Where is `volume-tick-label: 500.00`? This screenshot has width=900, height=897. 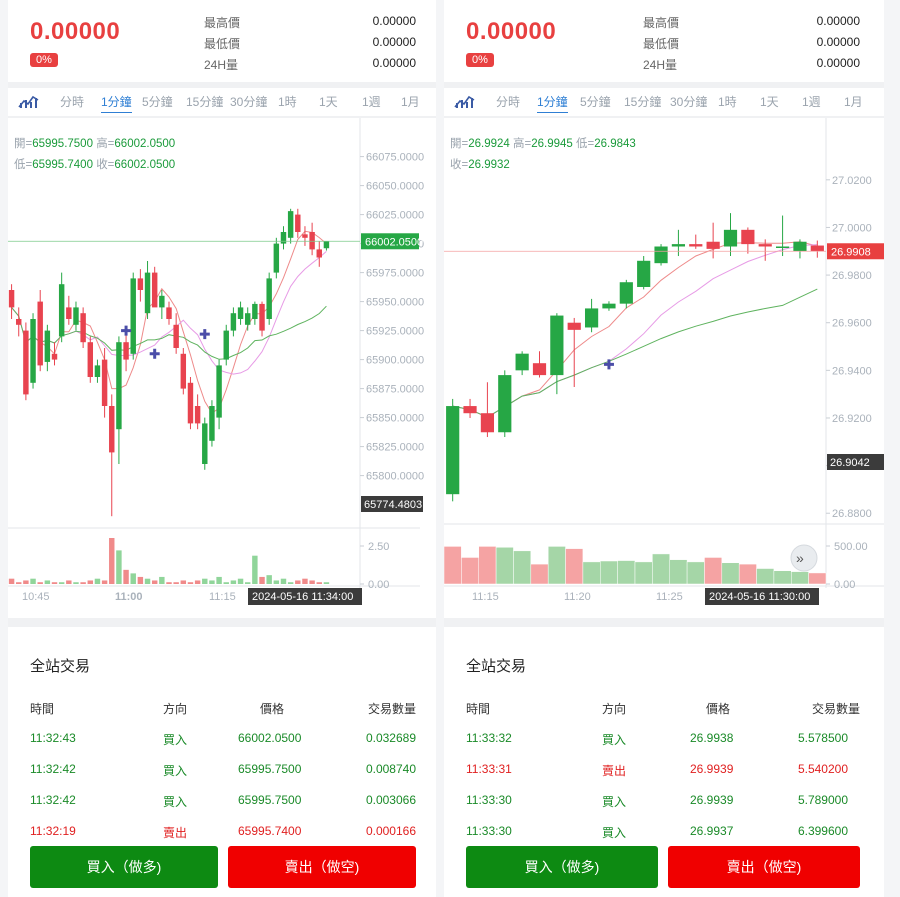
volume-tick-label: 500.00 is located at coordinates (851, 547).